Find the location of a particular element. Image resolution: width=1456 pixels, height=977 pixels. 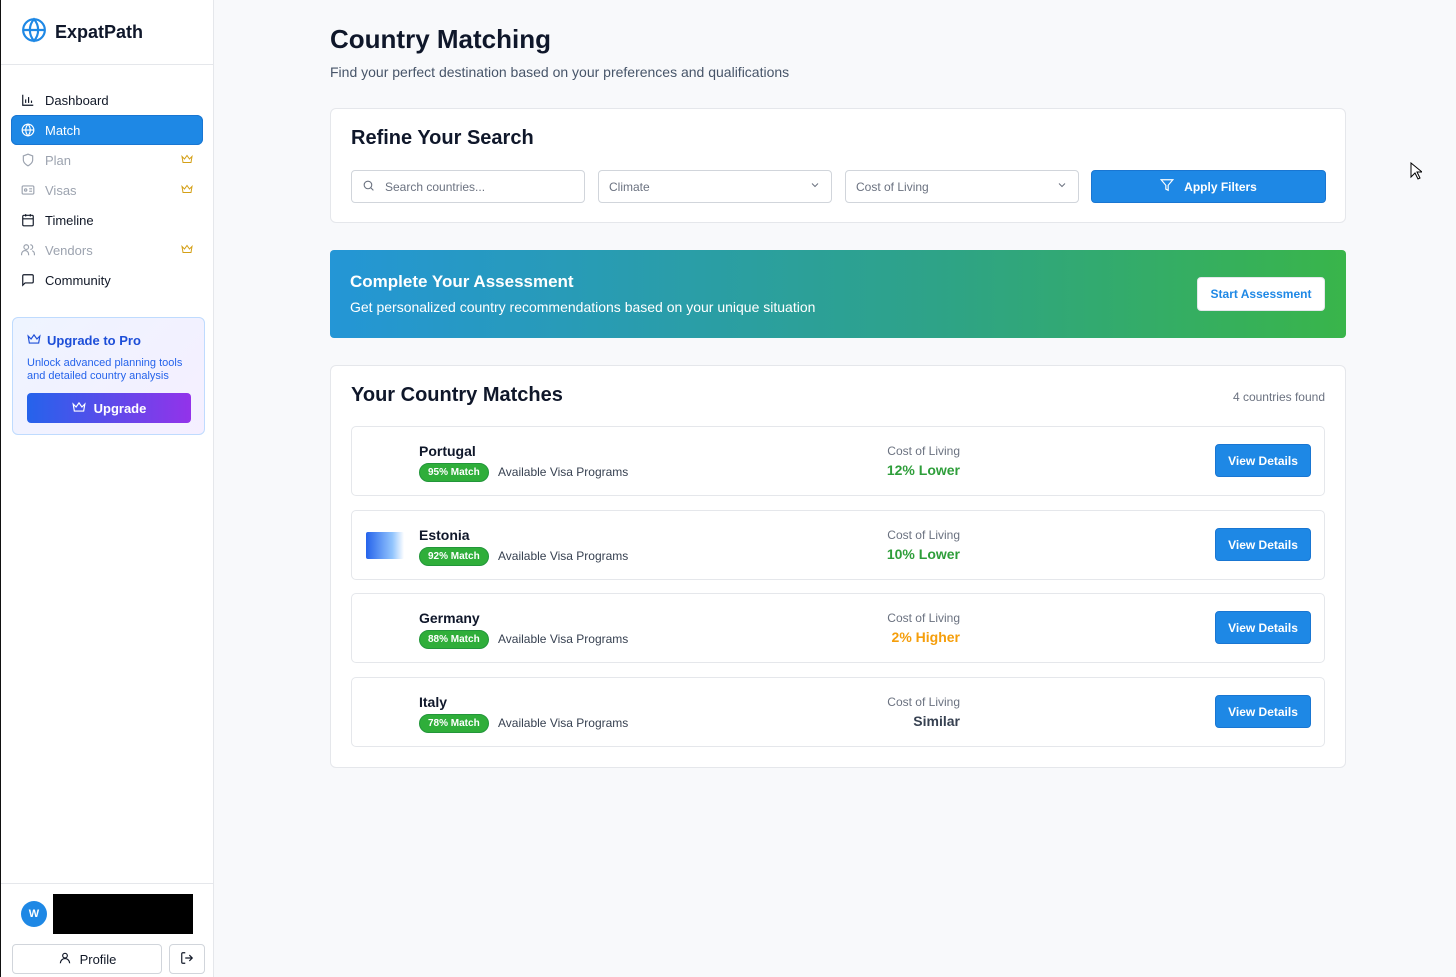

apply-filters-button: Apply Filters is located at coordinates (1208, 186).